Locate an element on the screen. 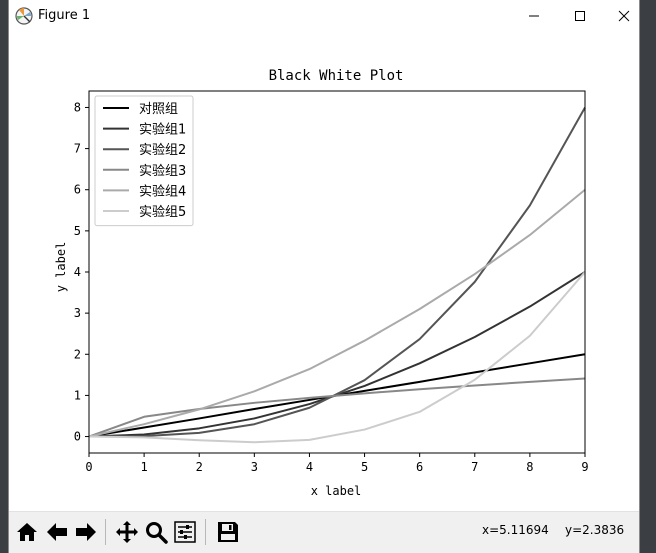 The image size is (656, 553). configure-subplots-button is located at coordinates (185, 532).